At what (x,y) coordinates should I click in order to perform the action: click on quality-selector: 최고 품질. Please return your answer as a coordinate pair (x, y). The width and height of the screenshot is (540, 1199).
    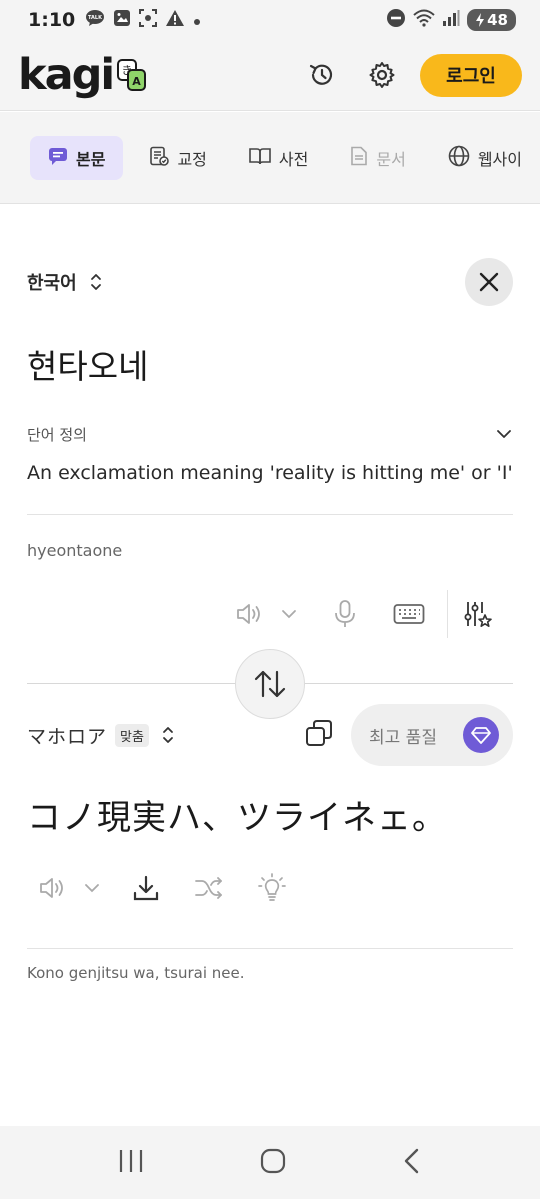
    Looking at the image, I should click on (432, 735).